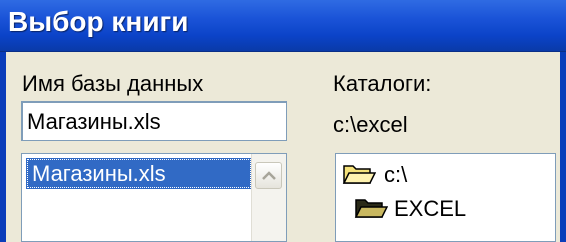 The width and height of the screenshot is (566, 242). I want to click on directories-label: Каталоги:, so click(382, 83).